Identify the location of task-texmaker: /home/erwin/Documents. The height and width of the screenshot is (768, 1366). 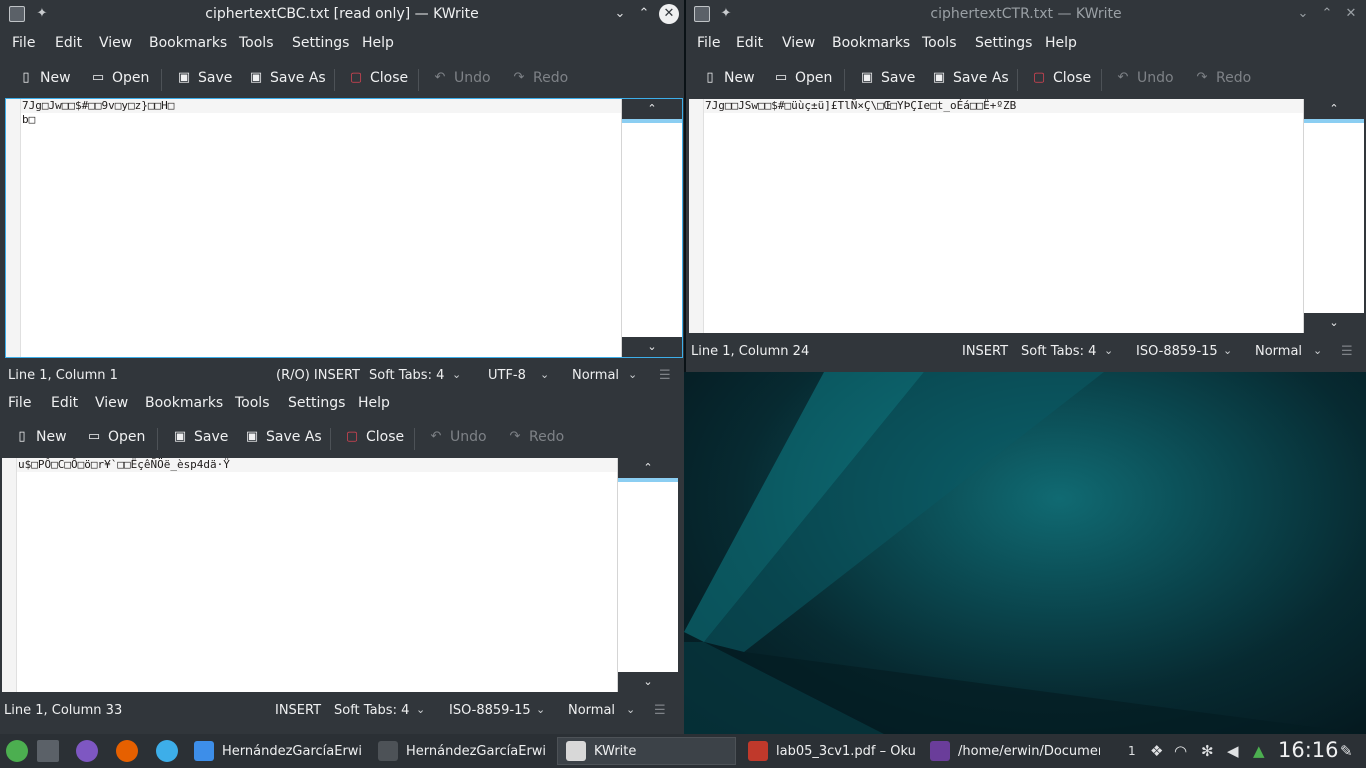
(1015, 751).